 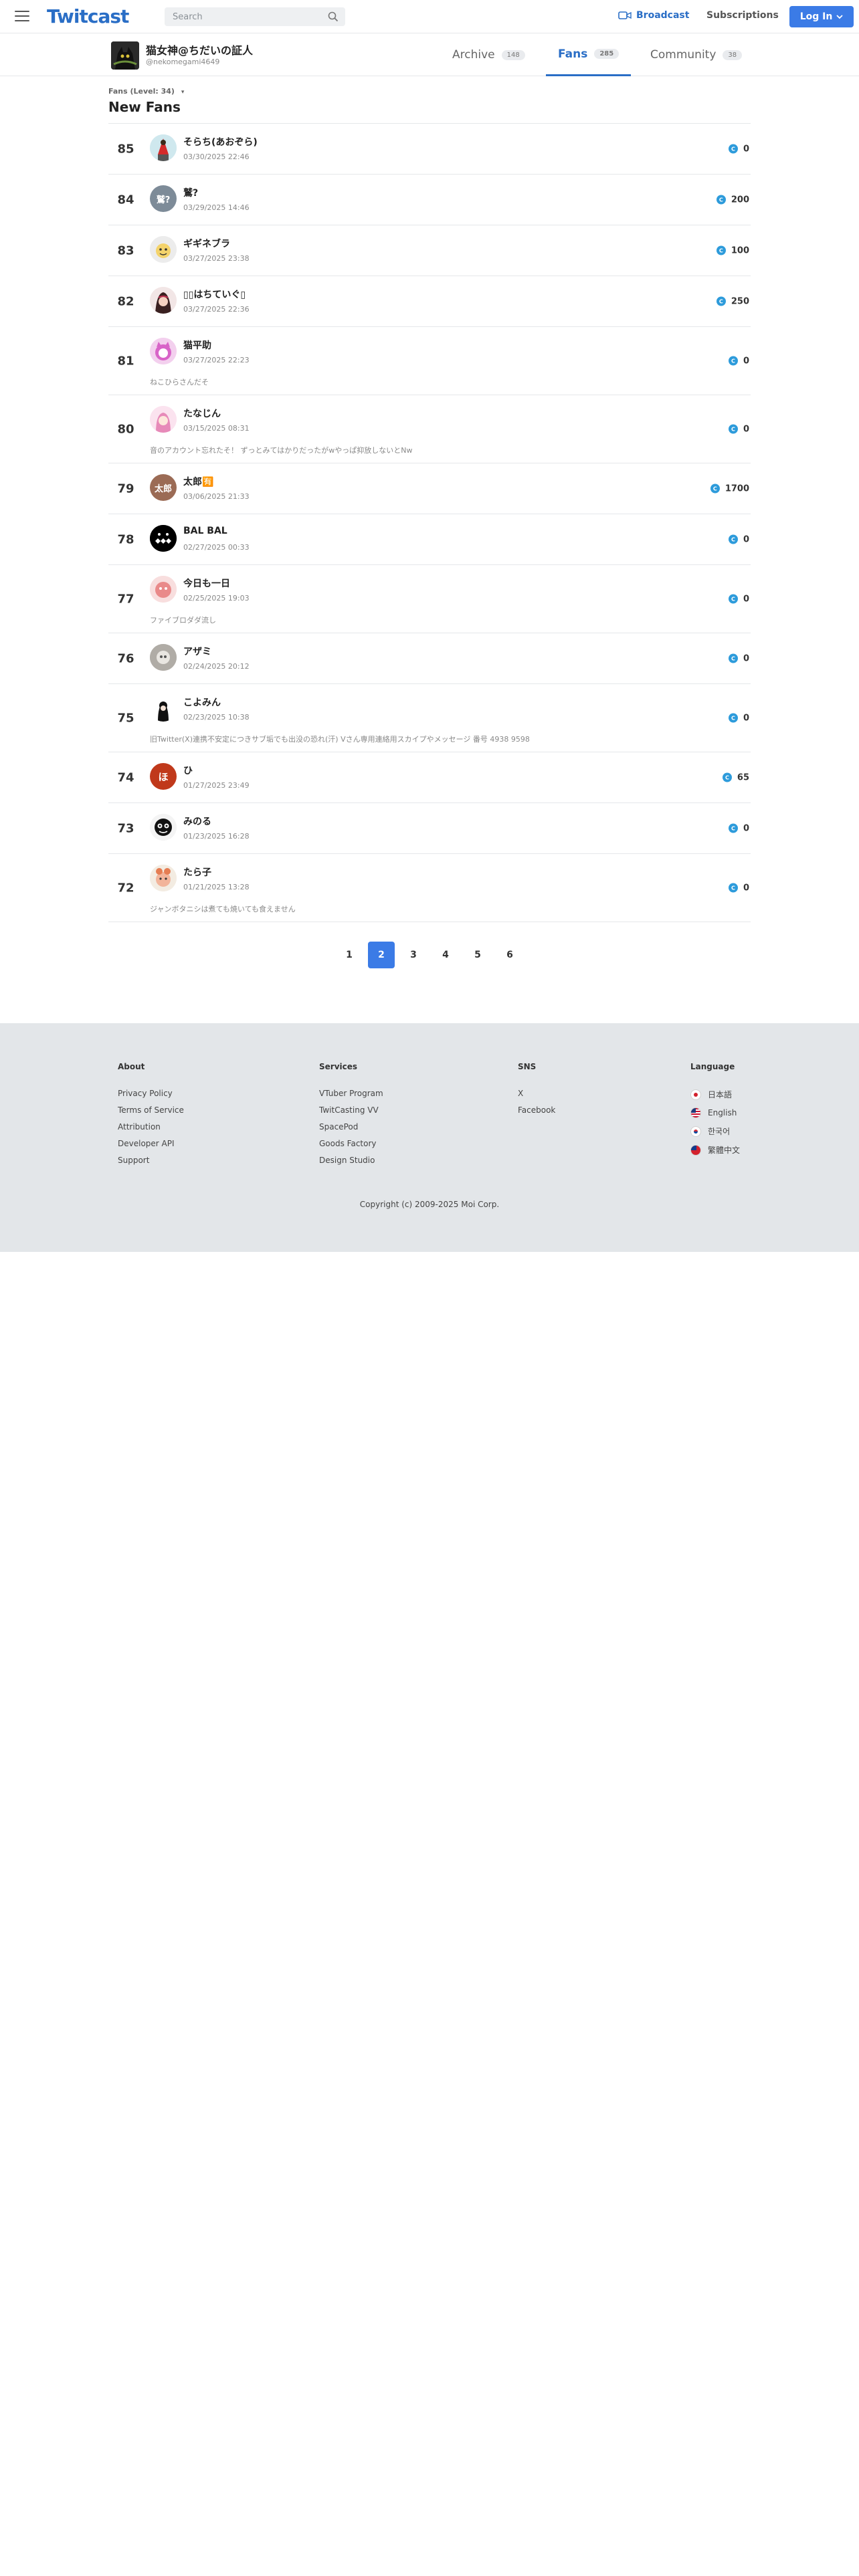 What do you see at coordinates (125, 718) in the screenshot?
I see `fan-rank: 75` at bounding box center [125, 718].